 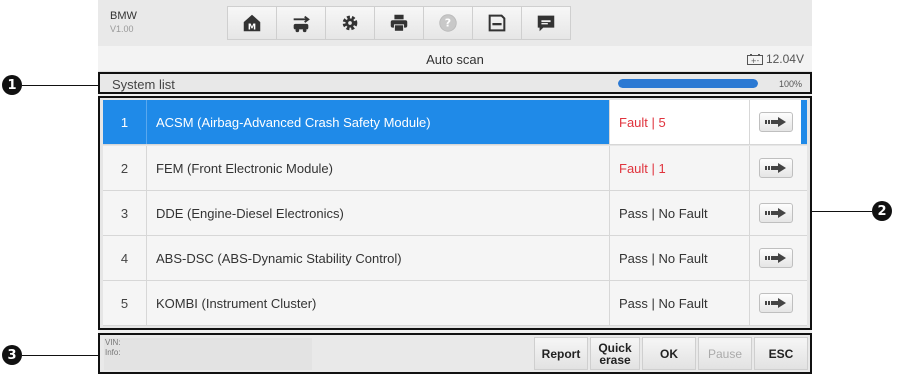 I want to click on settings-icon, so click(x=350, y=23).